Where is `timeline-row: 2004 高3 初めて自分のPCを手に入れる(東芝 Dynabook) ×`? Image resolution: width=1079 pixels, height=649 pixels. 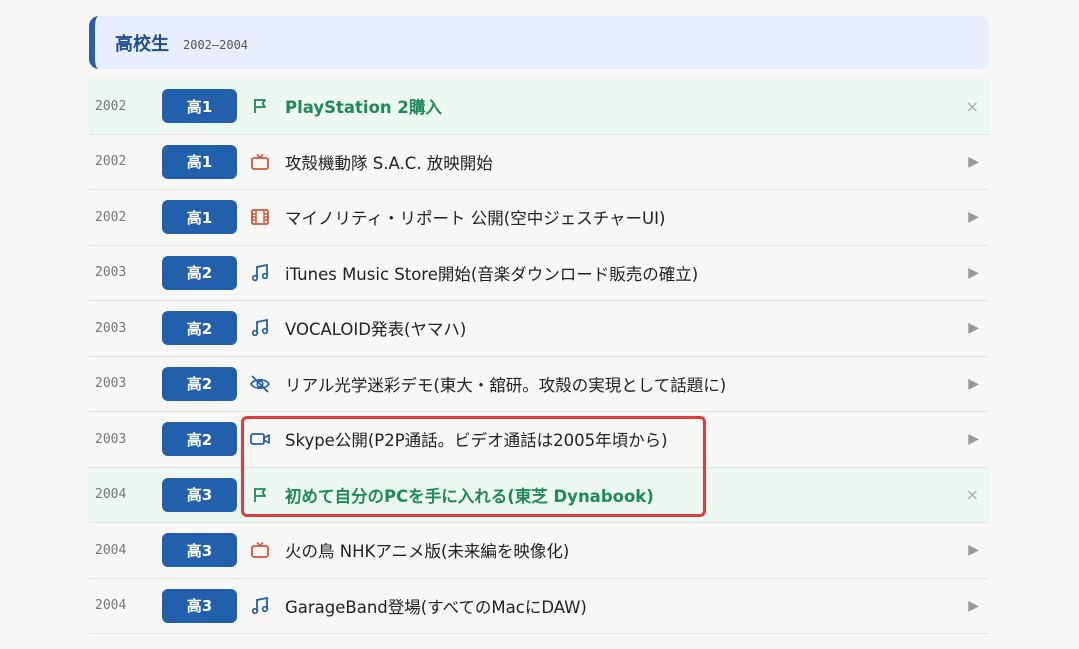
timeline-row: 2004 高3 初めて自分のPCを手に入れる(東芝 Dynabook) × is located at coordinates (539, 495).